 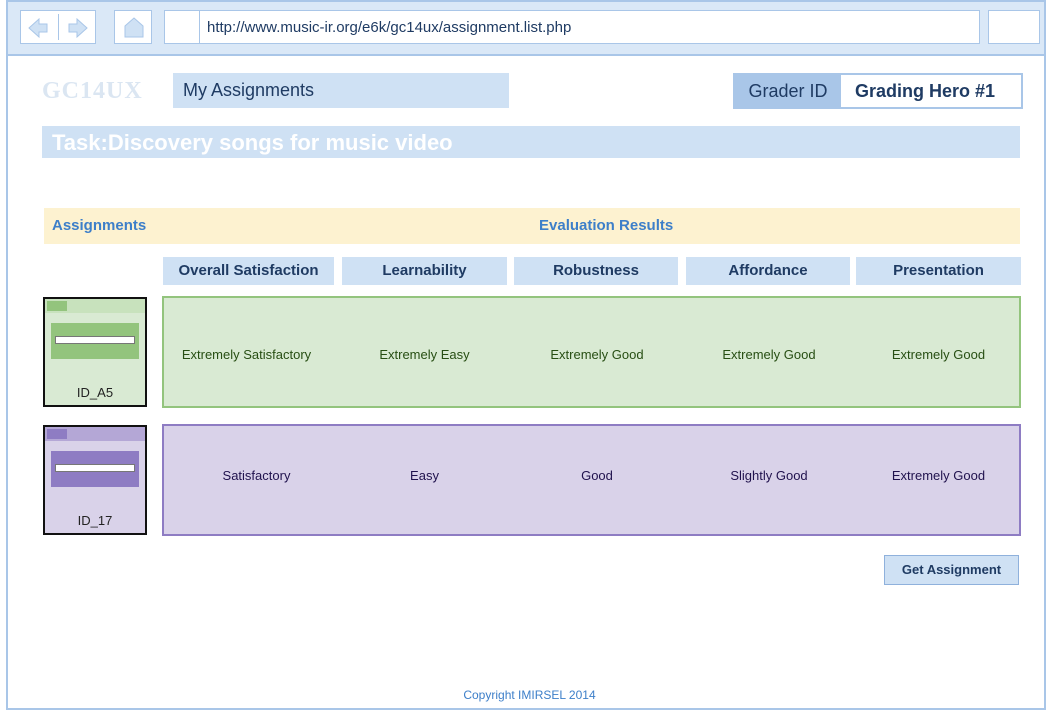 I want to click on get-assignment-button: Get Assignment, so click(x=951, y=570).